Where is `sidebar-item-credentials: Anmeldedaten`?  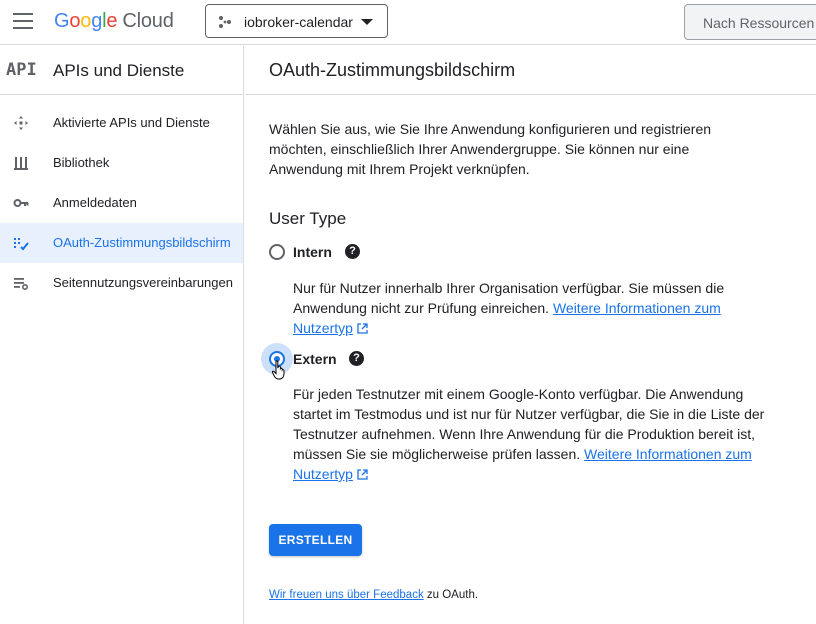
sidebar-item-credentials: Anmeldedaten is located at coordinates (121, 203).